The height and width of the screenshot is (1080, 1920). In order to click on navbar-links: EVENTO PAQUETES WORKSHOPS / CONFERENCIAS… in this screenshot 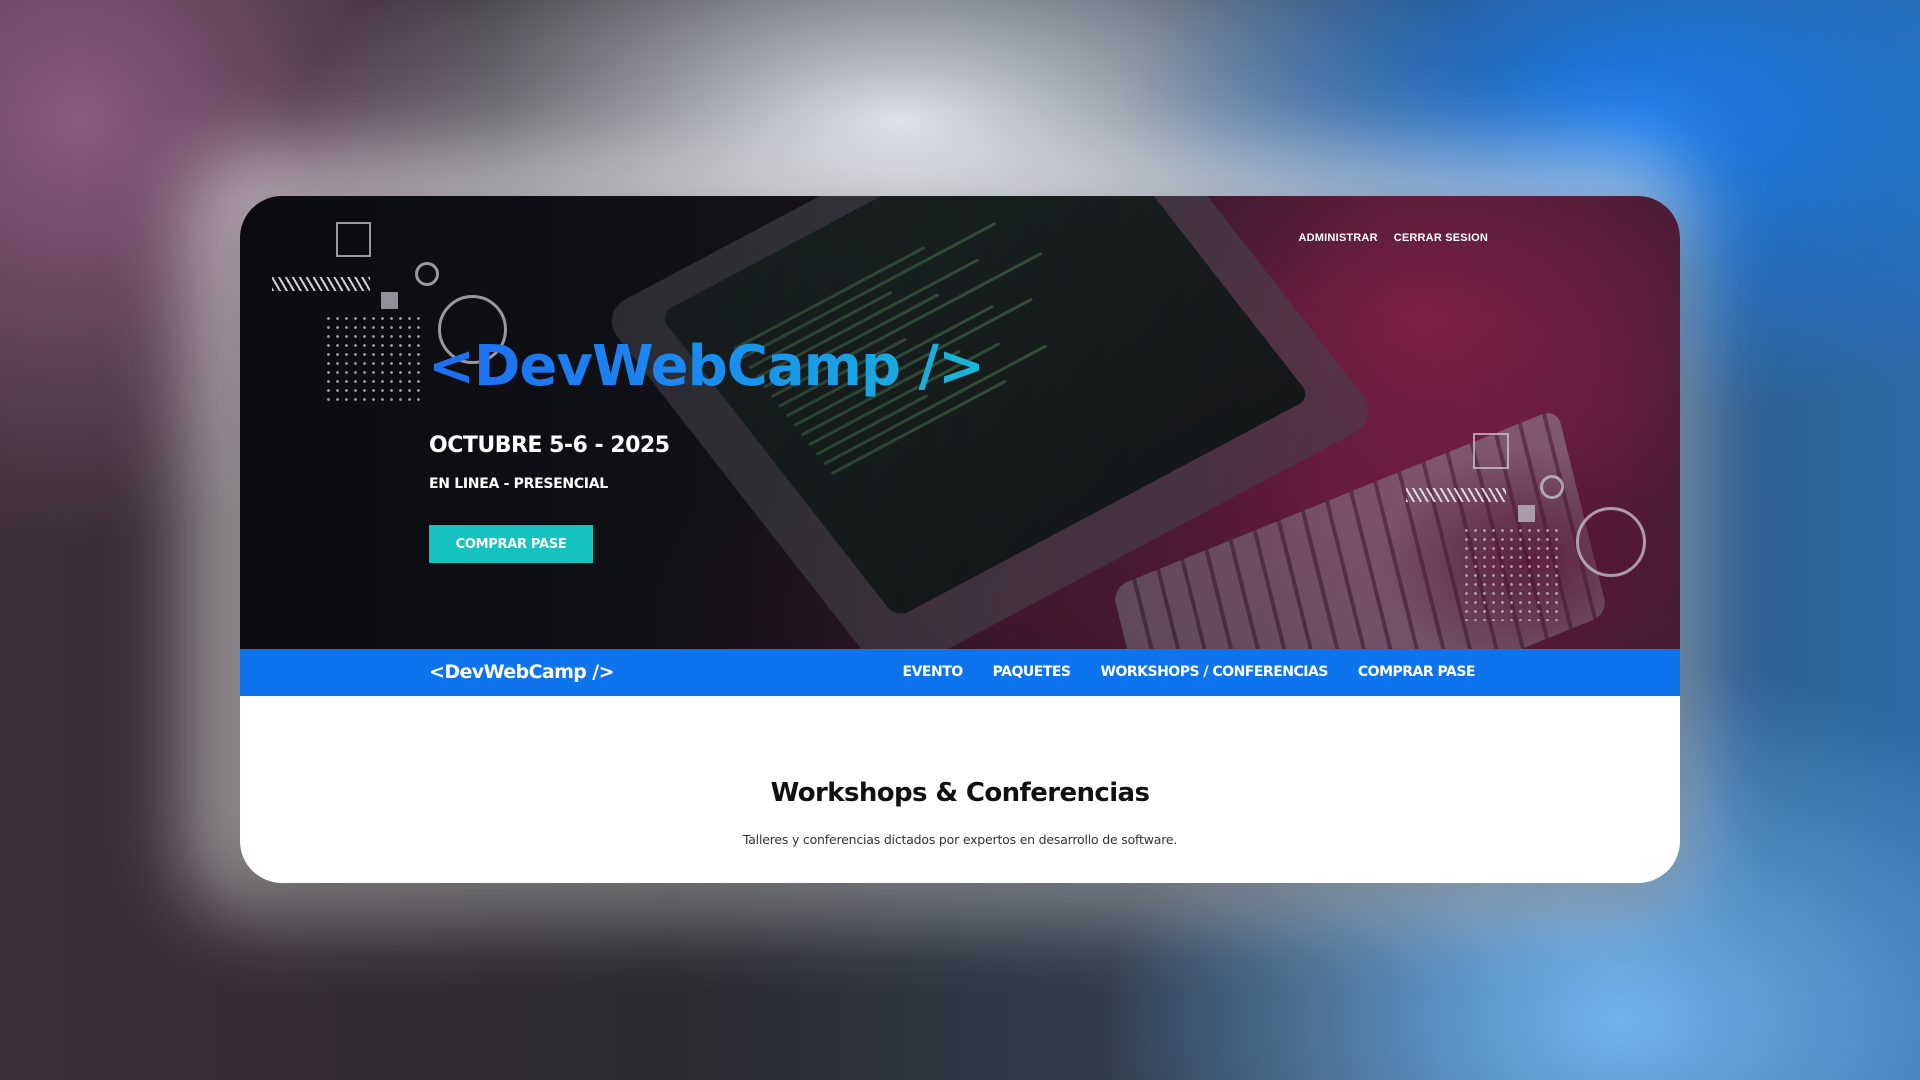, I will do `click(1189, 672)`.